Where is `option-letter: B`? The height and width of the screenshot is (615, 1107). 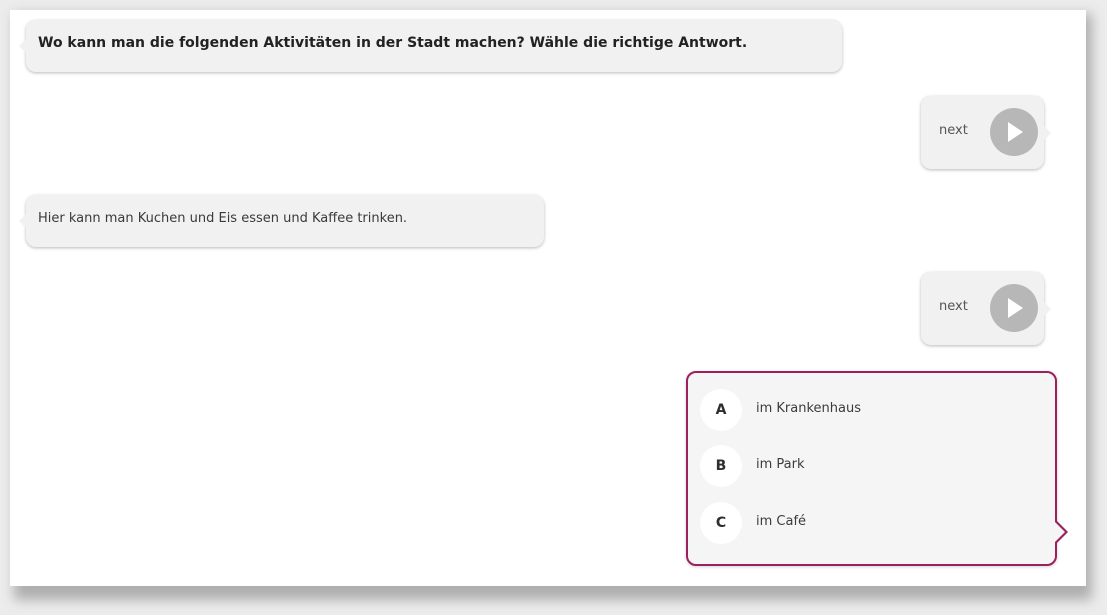 option-letter: B is located at coordinates (721, 466).